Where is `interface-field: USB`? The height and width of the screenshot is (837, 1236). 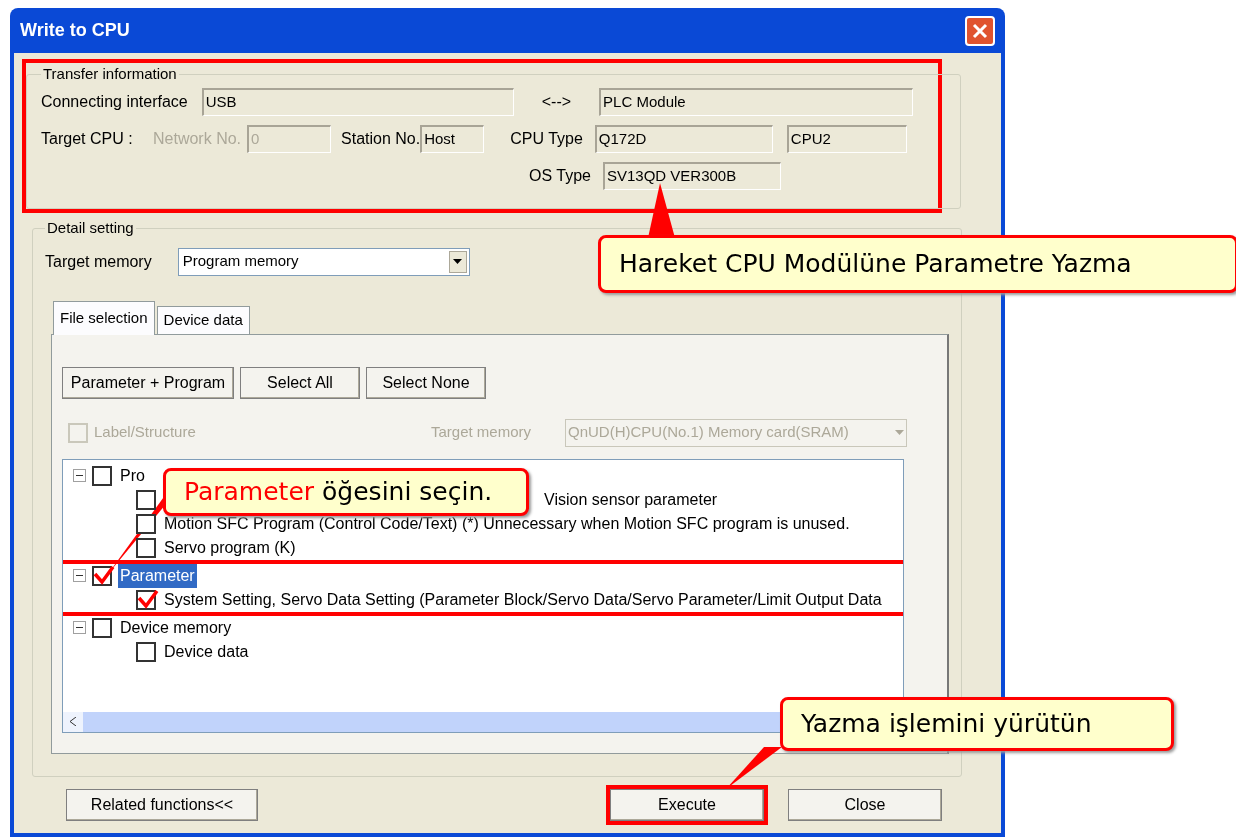
interface-field: USB is located at coordinates (357, 101).